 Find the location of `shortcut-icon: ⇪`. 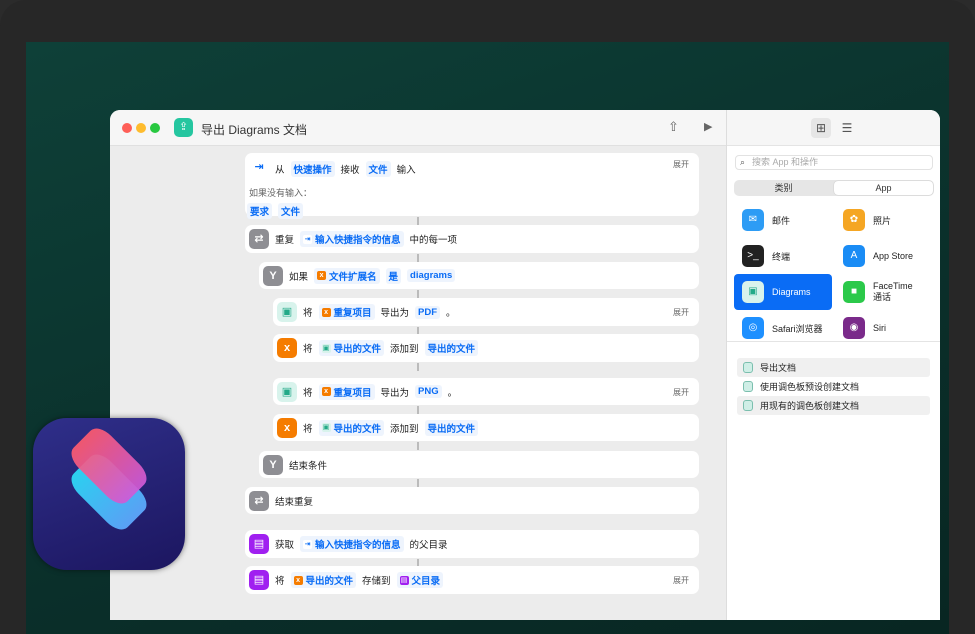

shortcut-icon: ⇪ is located at coordinates (183, 127).